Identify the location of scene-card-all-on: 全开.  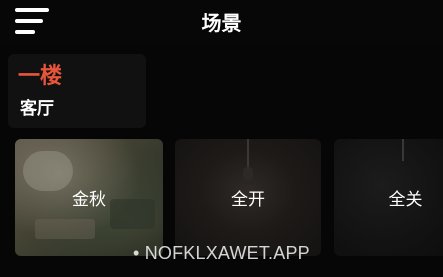
(248, 197).